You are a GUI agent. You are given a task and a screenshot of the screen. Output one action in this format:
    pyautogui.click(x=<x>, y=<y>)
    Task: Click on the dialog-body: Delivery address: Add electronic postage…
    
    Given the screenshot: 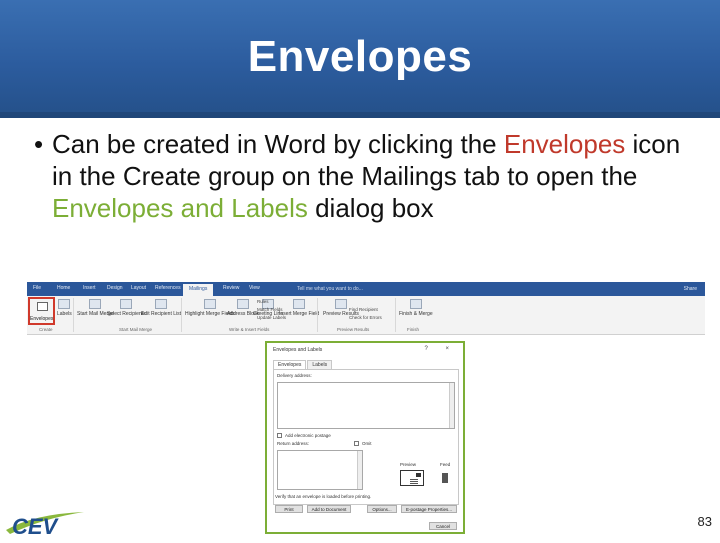 What is the action you would take?
    pyautogui.click(x=366, y=437)
    